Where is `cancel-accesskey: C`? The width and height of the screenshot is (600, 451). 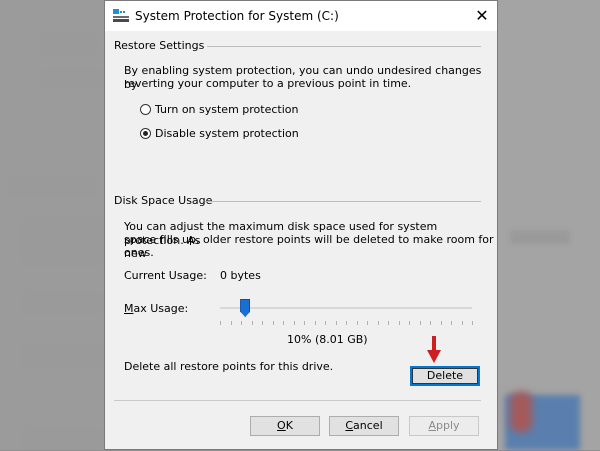 cancel-accesskey: C is located at coordinates (349, 425).